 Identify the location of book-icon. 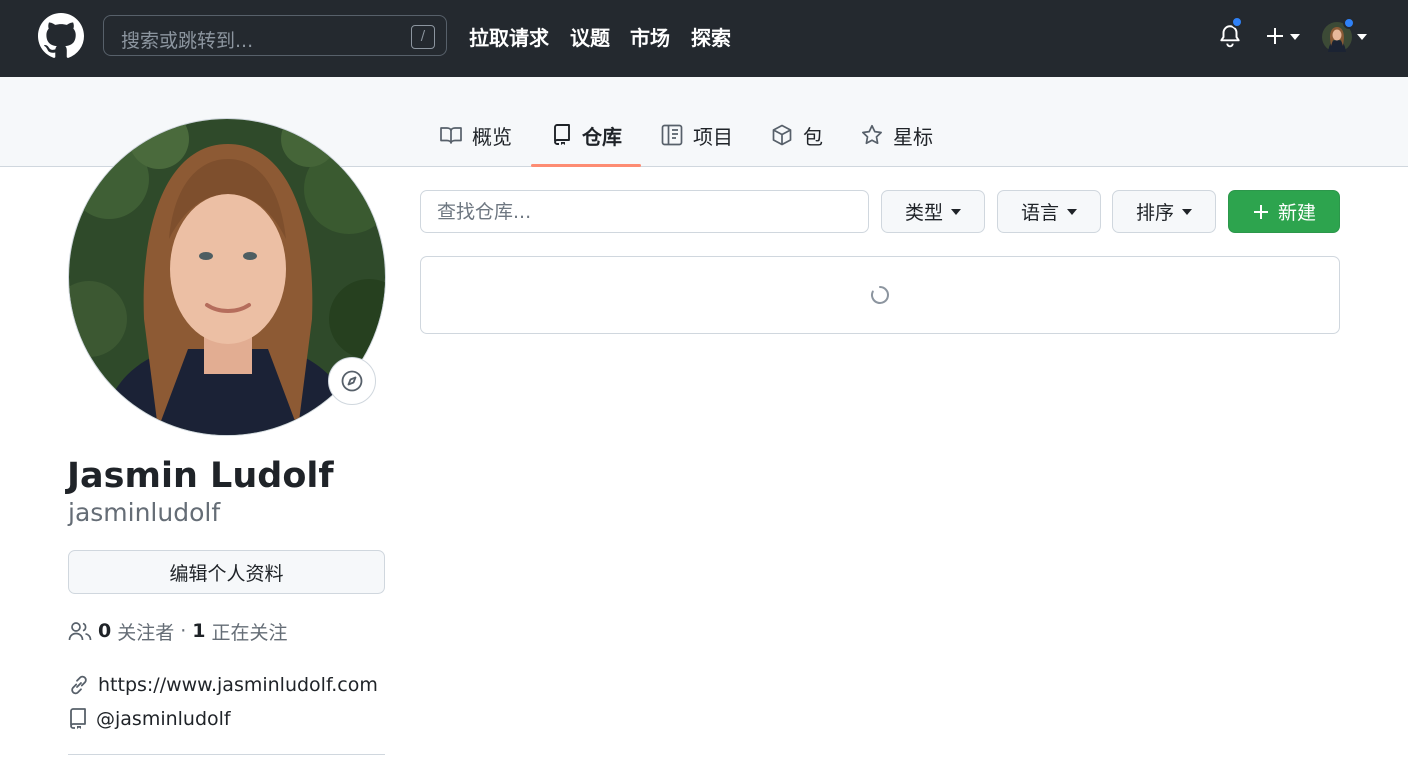
(451, 135).